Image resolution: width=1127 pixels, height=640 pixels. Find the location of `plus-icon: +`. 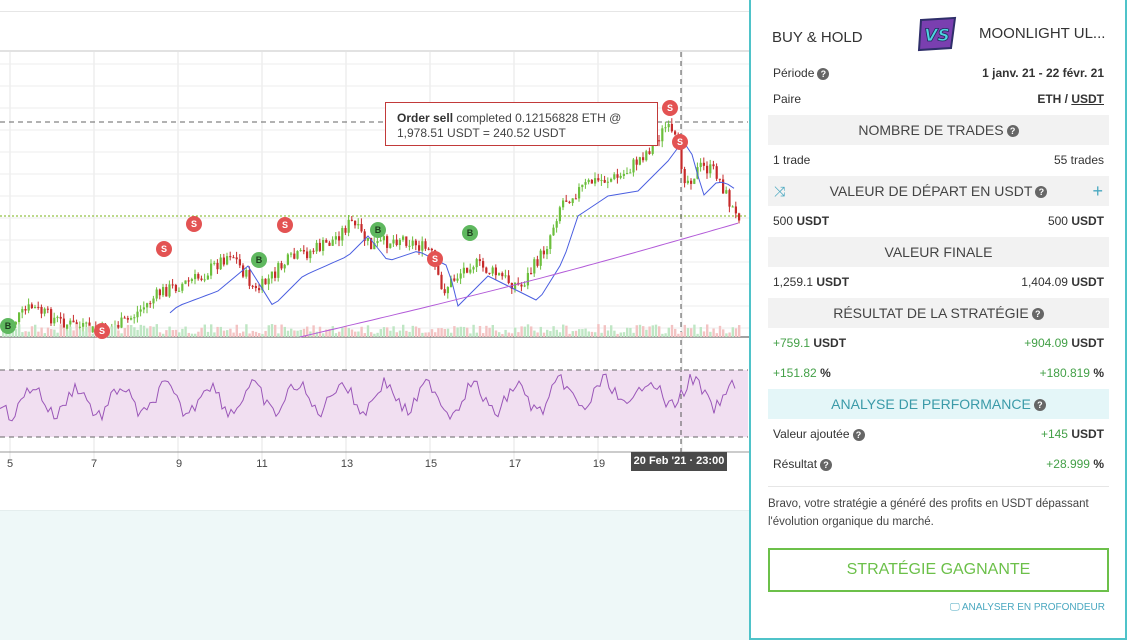

plus-icon: + is located at coordinates (1097, 191).